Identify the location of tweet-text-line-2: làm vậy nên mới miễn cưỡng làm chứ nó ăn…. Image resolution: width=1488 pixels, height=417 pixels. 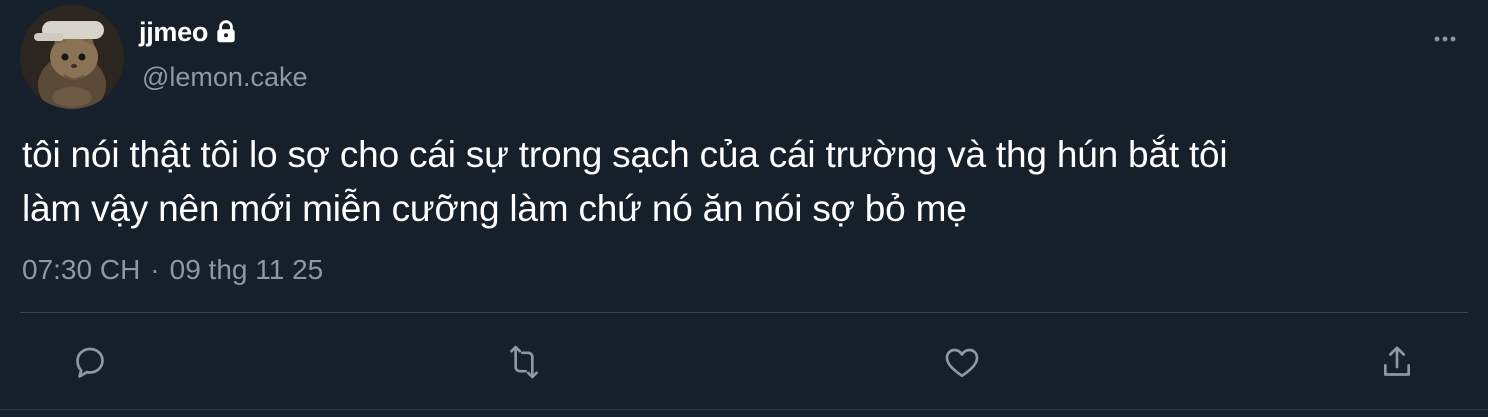
(494, 208).